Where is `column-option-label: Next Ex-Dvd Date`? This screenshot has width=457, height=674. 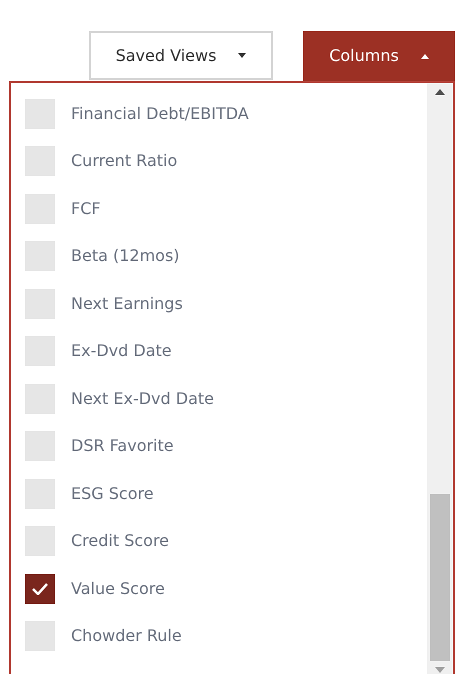 column-option-label: Next Ex-Dvd Date is located at coordinates (142, 398).